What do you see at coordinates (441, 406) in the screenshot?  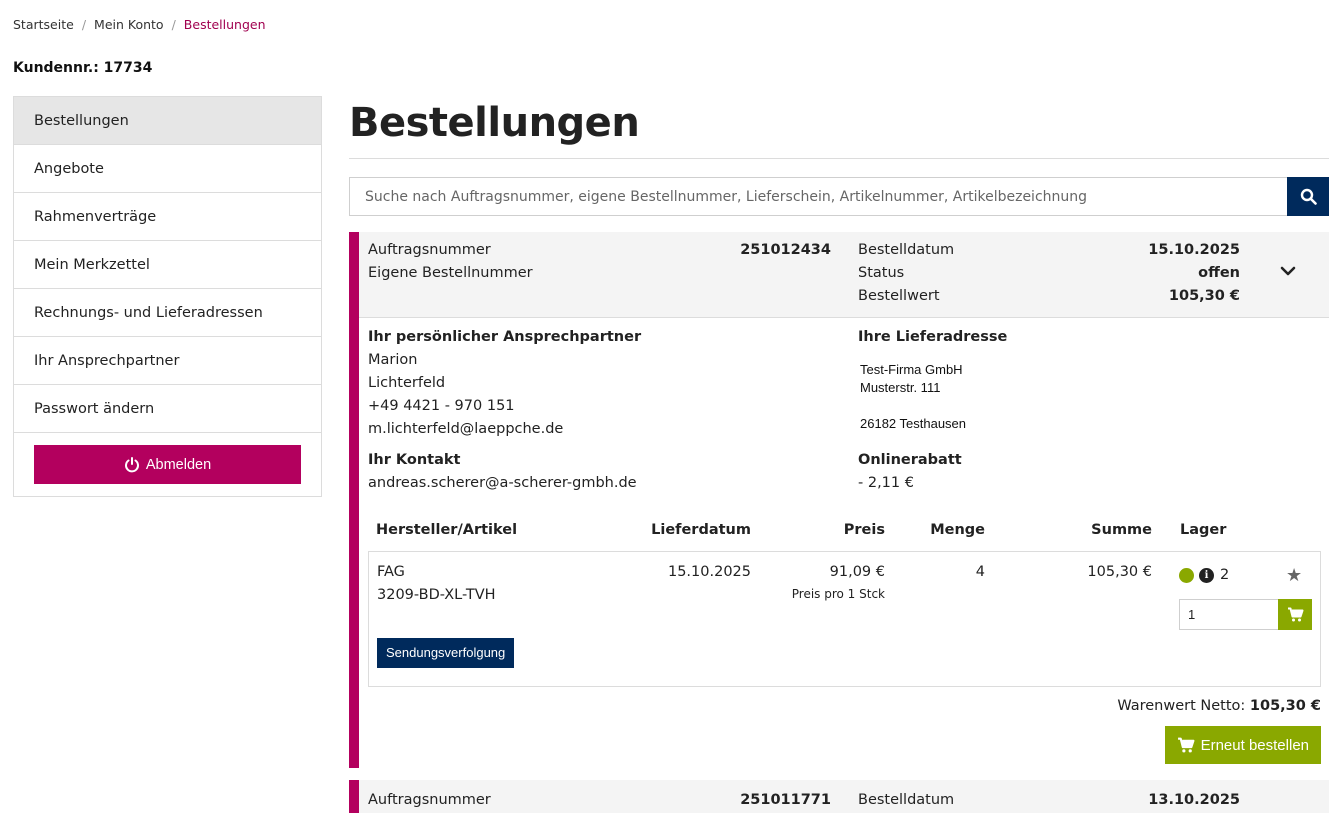 I see `contact-phone: +49 4421 - 970 151` at bounding box center [441, 406].